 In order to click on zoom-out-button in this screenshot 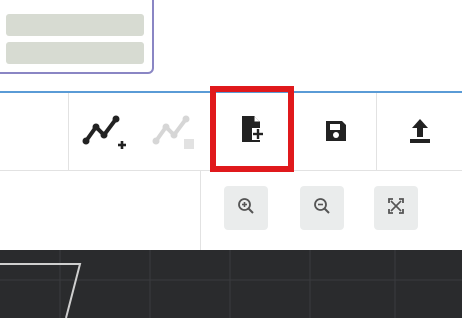, I will do `click(322, 208)`.